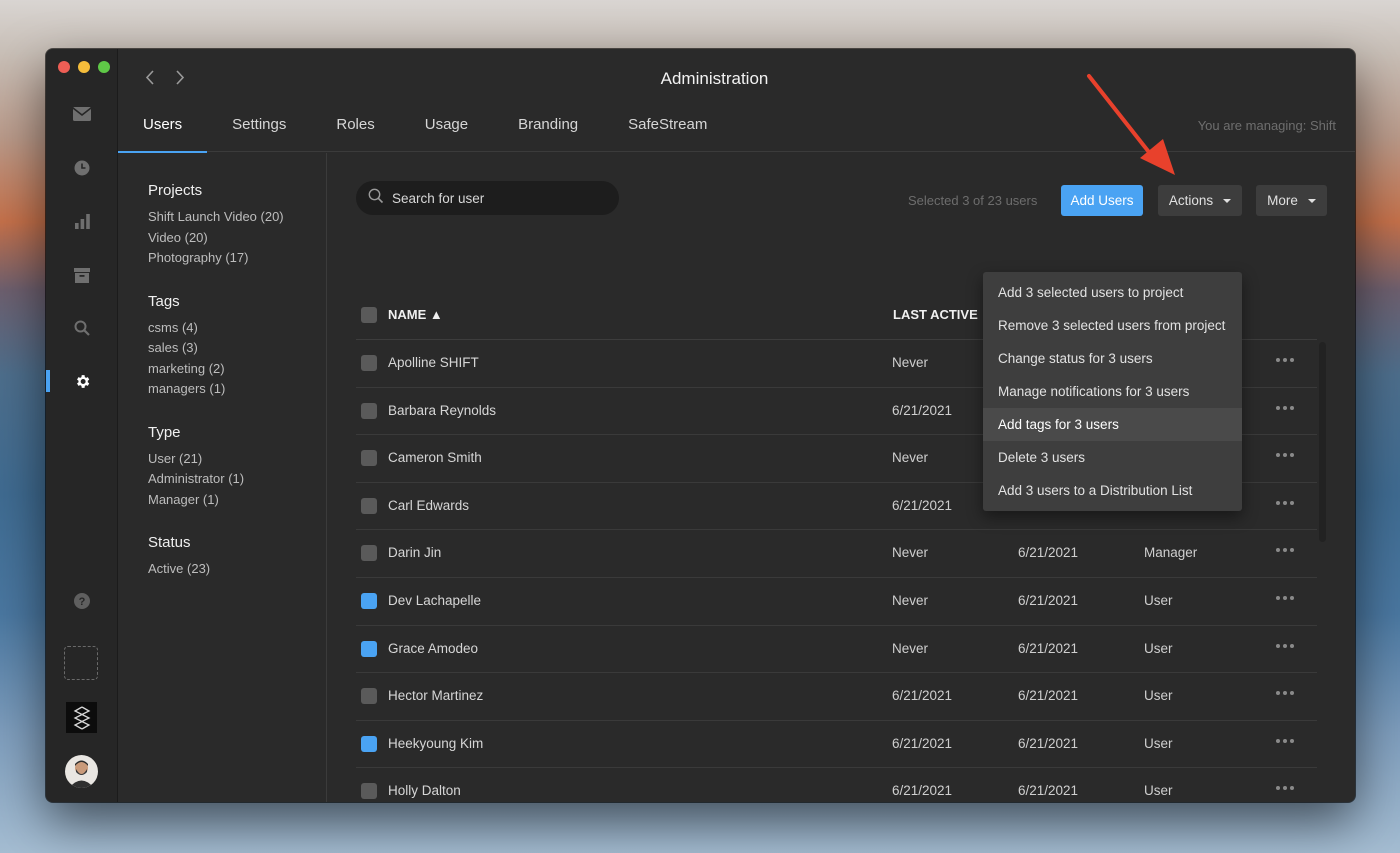  Describe the element at coordinates (1291, 200) in the screenshot. I see `more-button: More` at that location.